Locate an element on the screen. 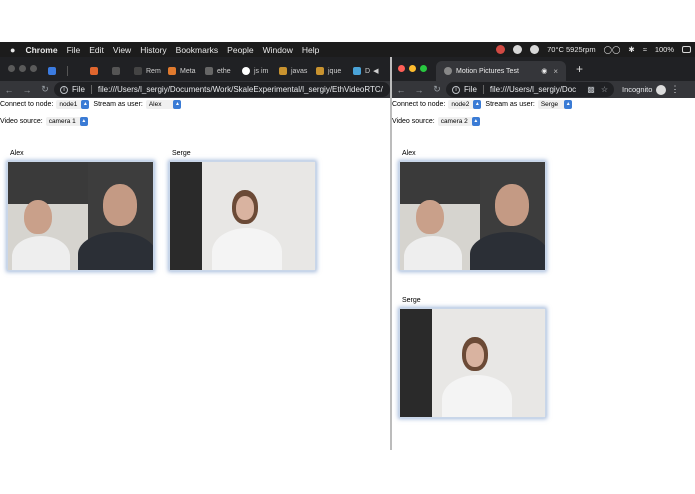 The width and height of the screenshot is (695, 494). incognito-icon is located at coordinates (661, 89).